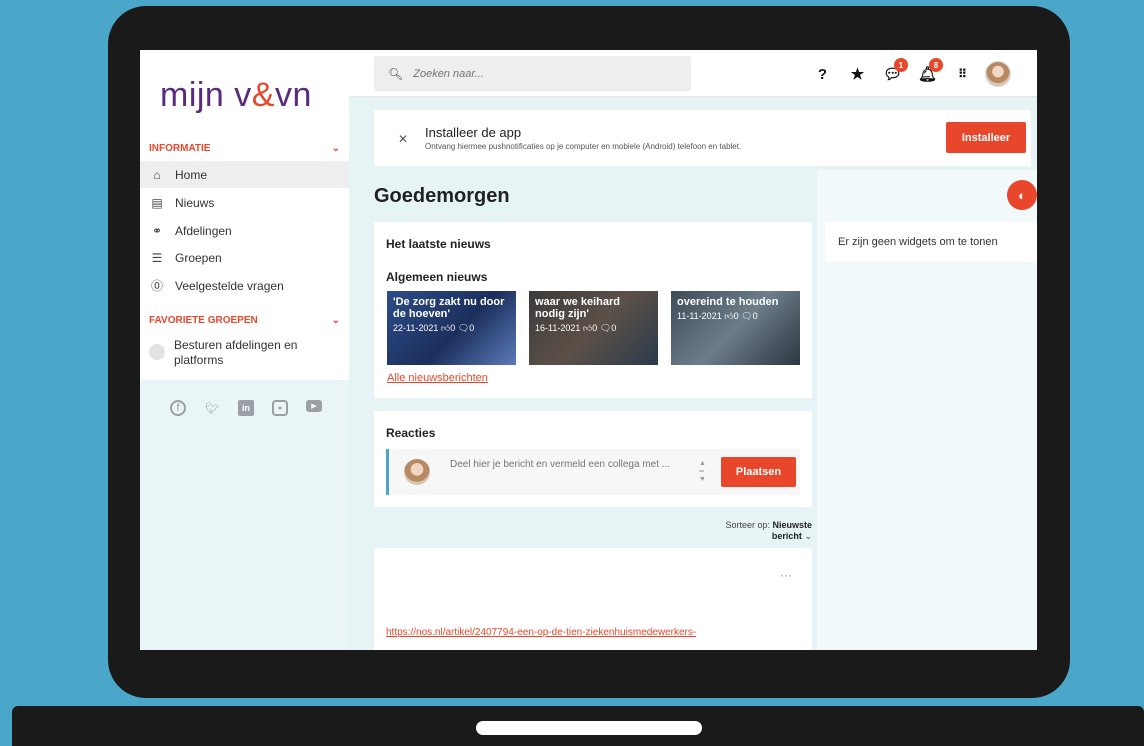  I want to click on widgets-empty-text: Er zijn geen widgets om te tonen, so click(918, 242).